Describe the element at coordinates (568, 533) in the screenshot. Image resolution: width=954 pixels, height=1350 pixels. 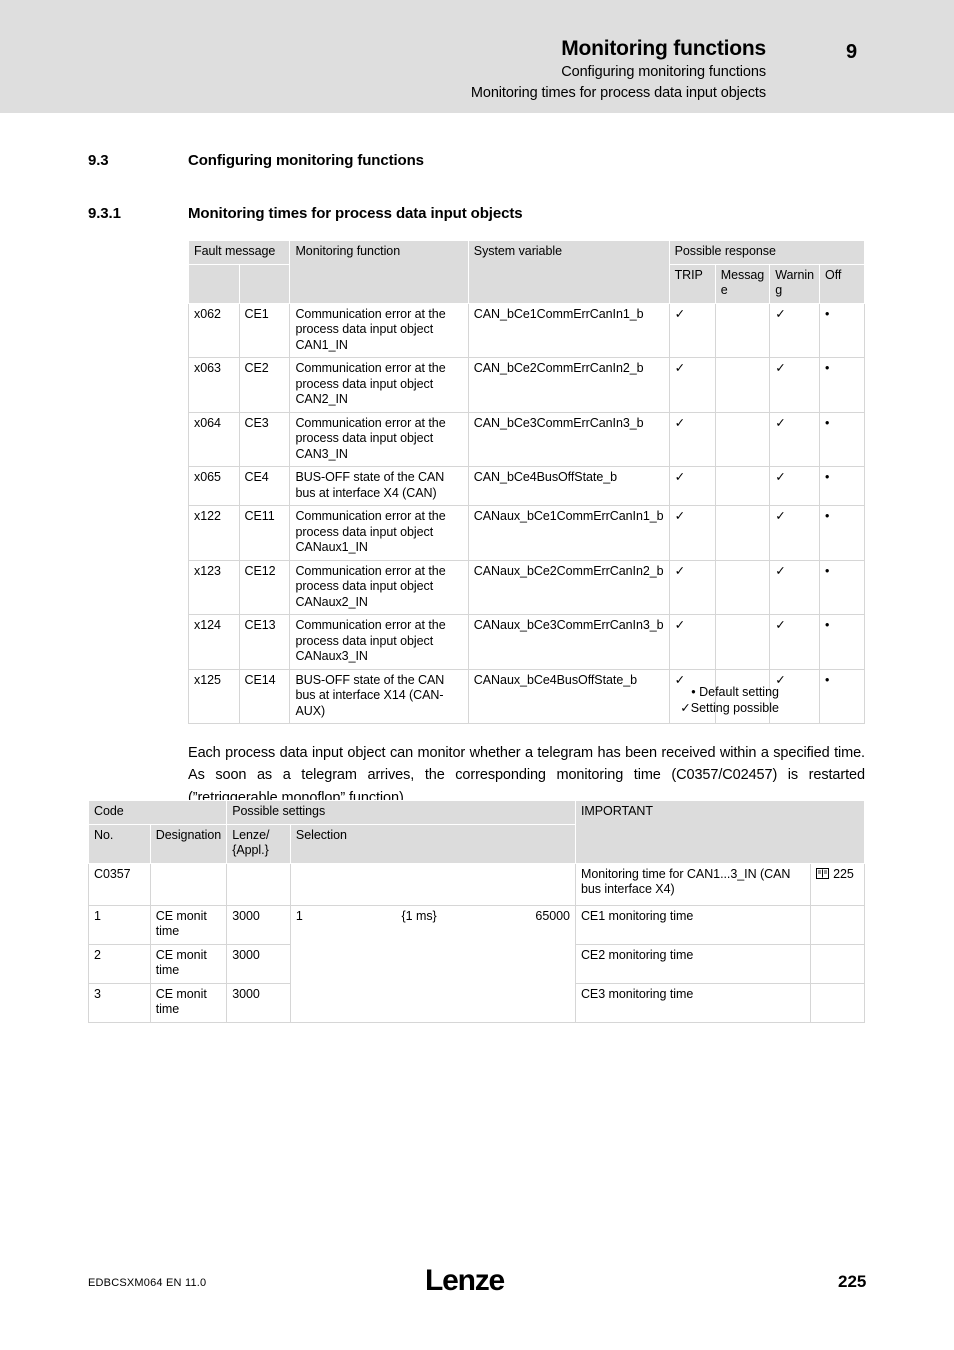
I see `system-variable: CANaux_bCe1CommErrCanIn1_b` at that location.